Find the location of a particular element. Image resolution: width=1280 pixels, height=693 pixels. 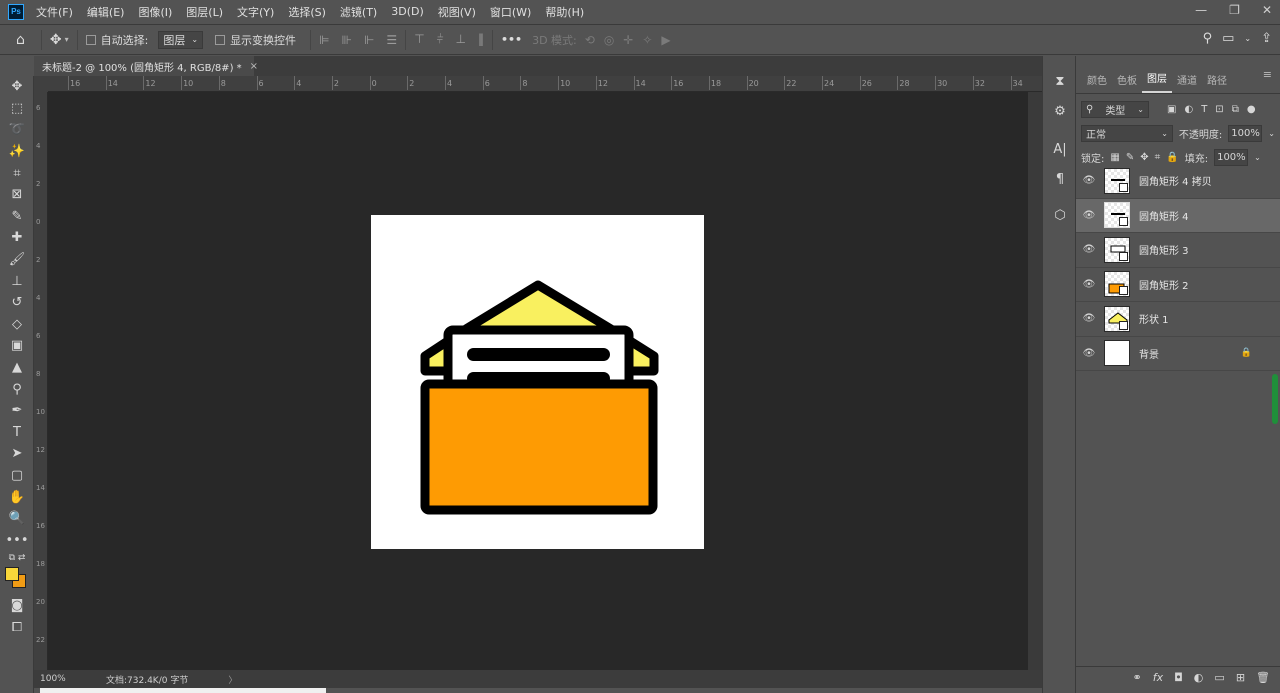

brush-tool-icon: 🖌 is located at coordinates (17, 260).